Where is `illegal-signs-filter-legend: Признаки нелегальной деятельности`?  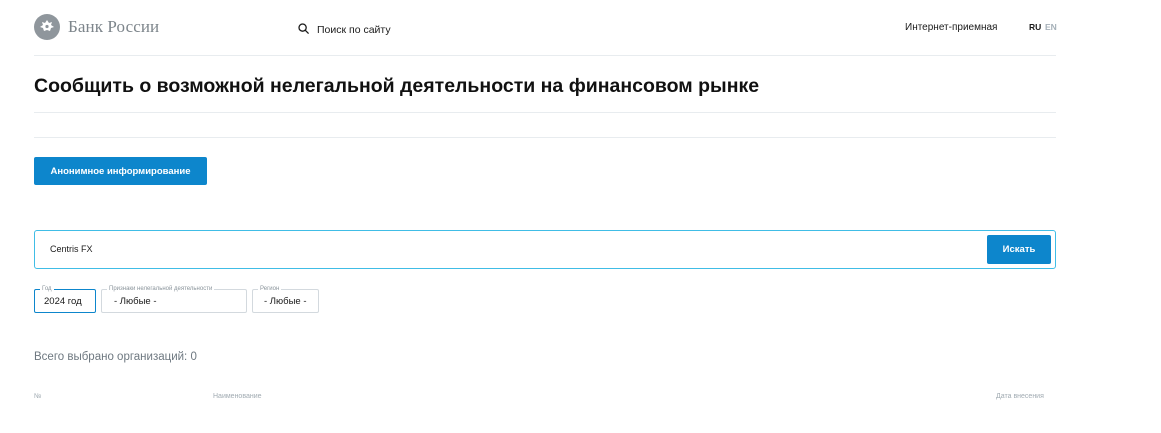 illegal-signs-filter-legend: Признаки нелегальной деятельности is located at coordinates (161, 289).